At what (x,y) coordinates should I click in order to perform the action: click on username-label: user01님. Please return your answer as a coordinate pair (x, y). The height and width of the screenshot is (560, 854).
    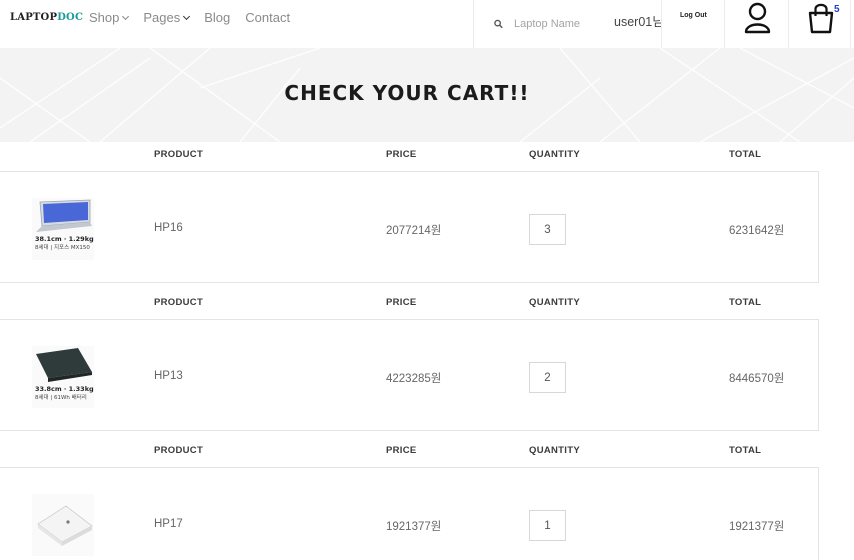
    Looking at the image, I should click on (638, 22).